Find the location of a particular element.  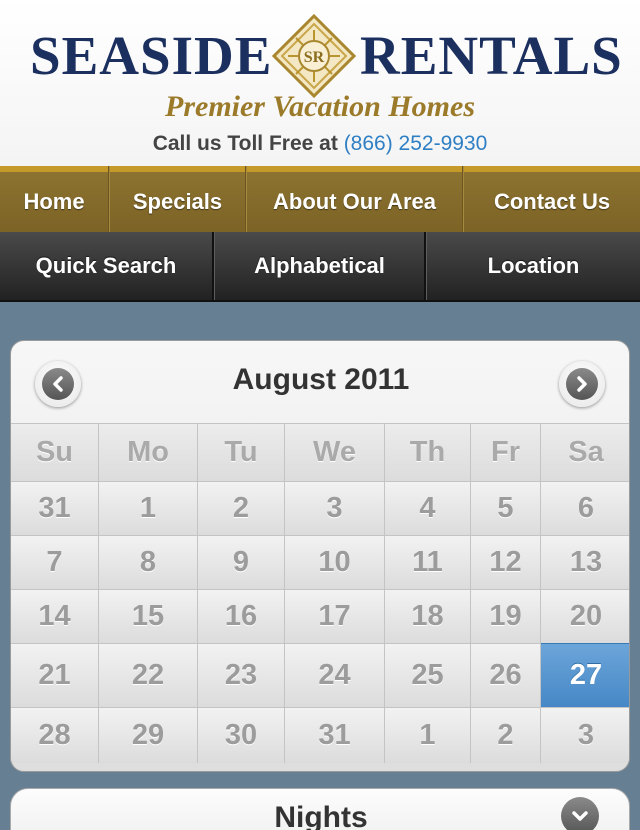

calendar-day: 24 is located at coordinates (335, 675).